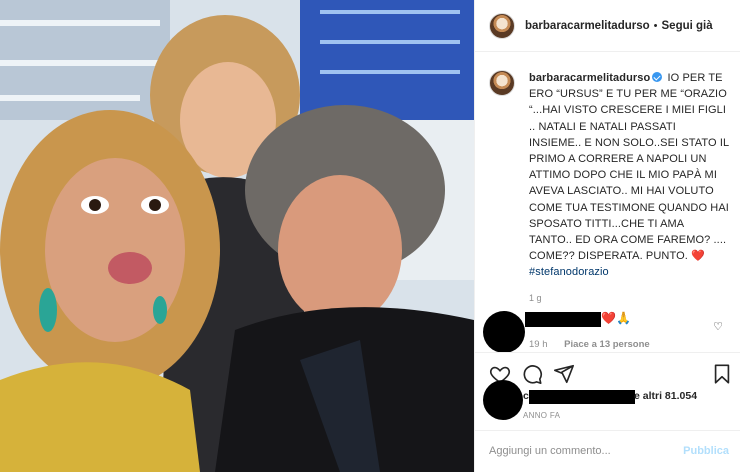 The width and height of the screenshot is (740, 472). What do you see at coordinates (582, 397) in the screenshot?
I see `liker-name-redacted` at bounding box center [582, 397].